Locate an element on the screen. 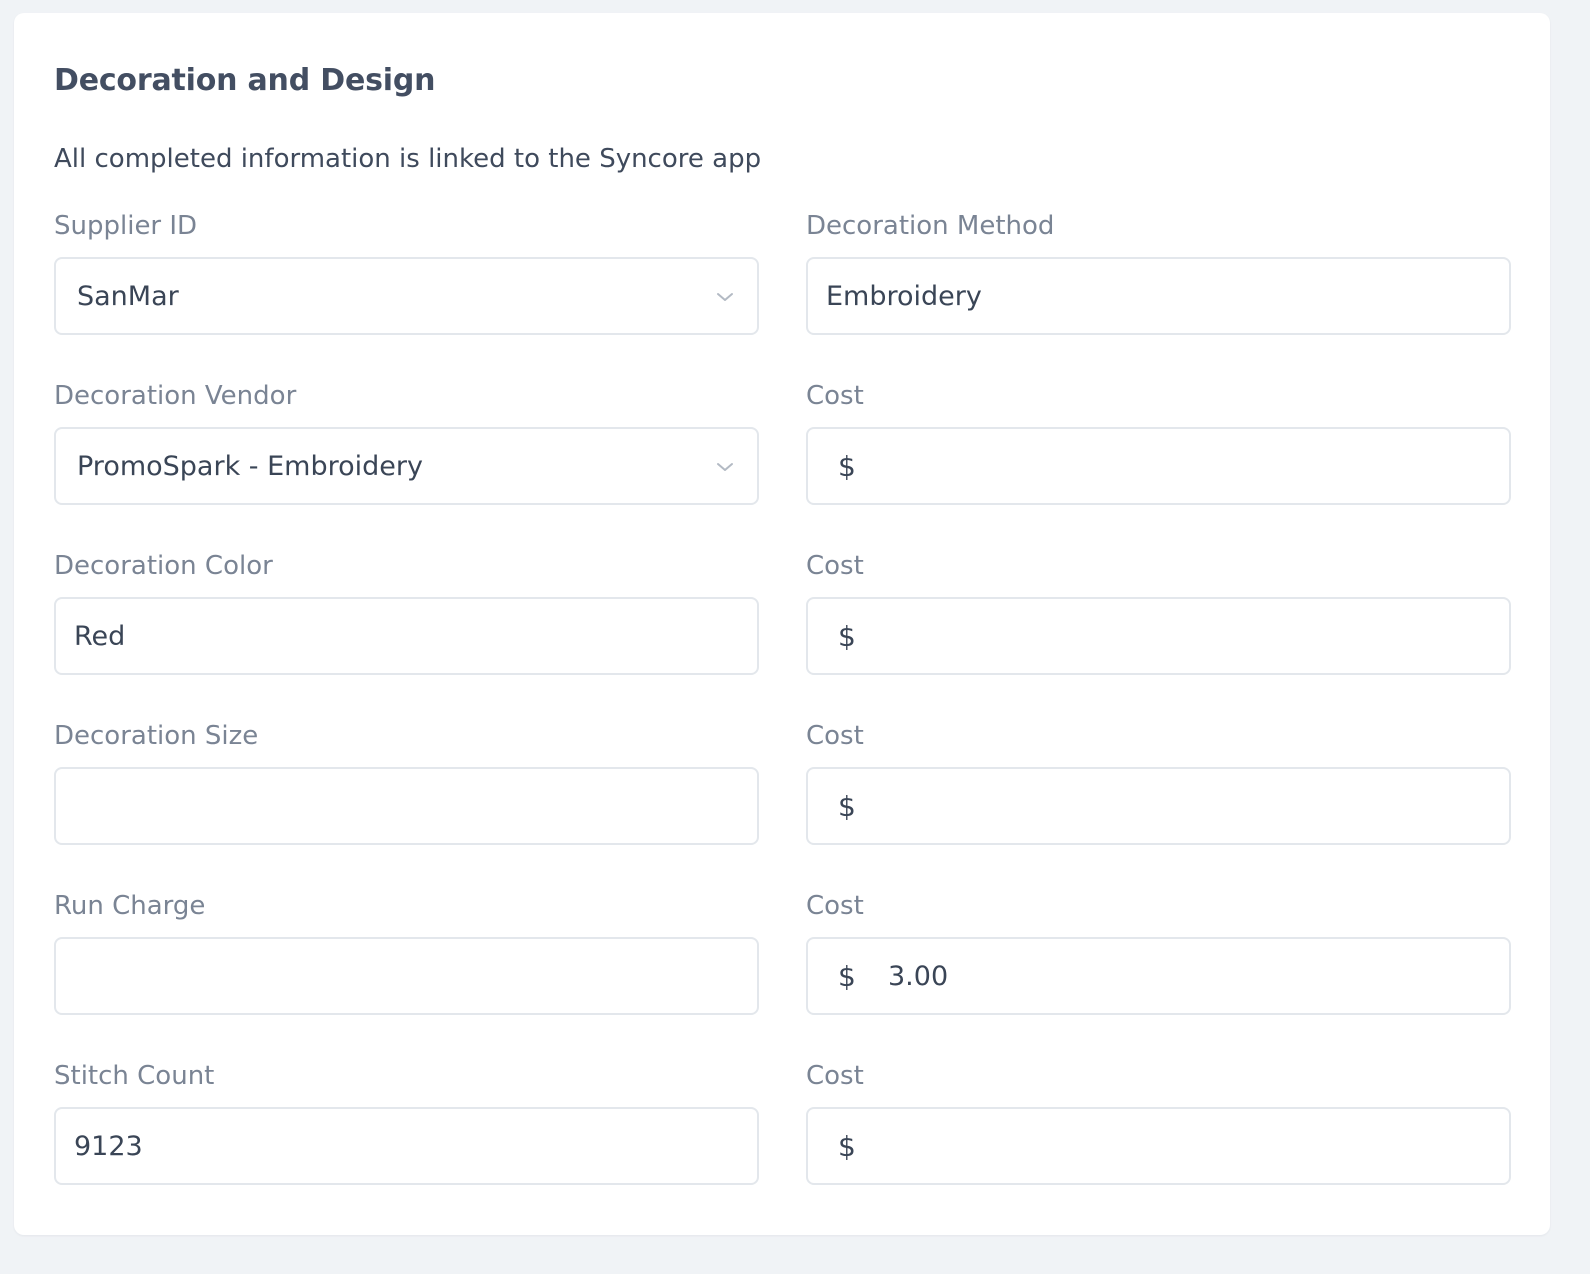 This screenshot has height=1274, width=1590. decoration-size-field: Decoration Size is located at coordinates (406, 782).